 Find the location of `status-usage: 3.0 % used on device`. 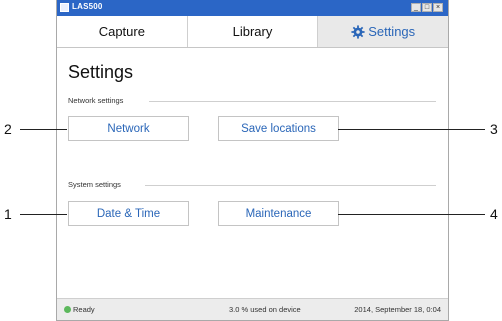

status-usage: 3.0 % used on device is located at coordinates (265, 309).